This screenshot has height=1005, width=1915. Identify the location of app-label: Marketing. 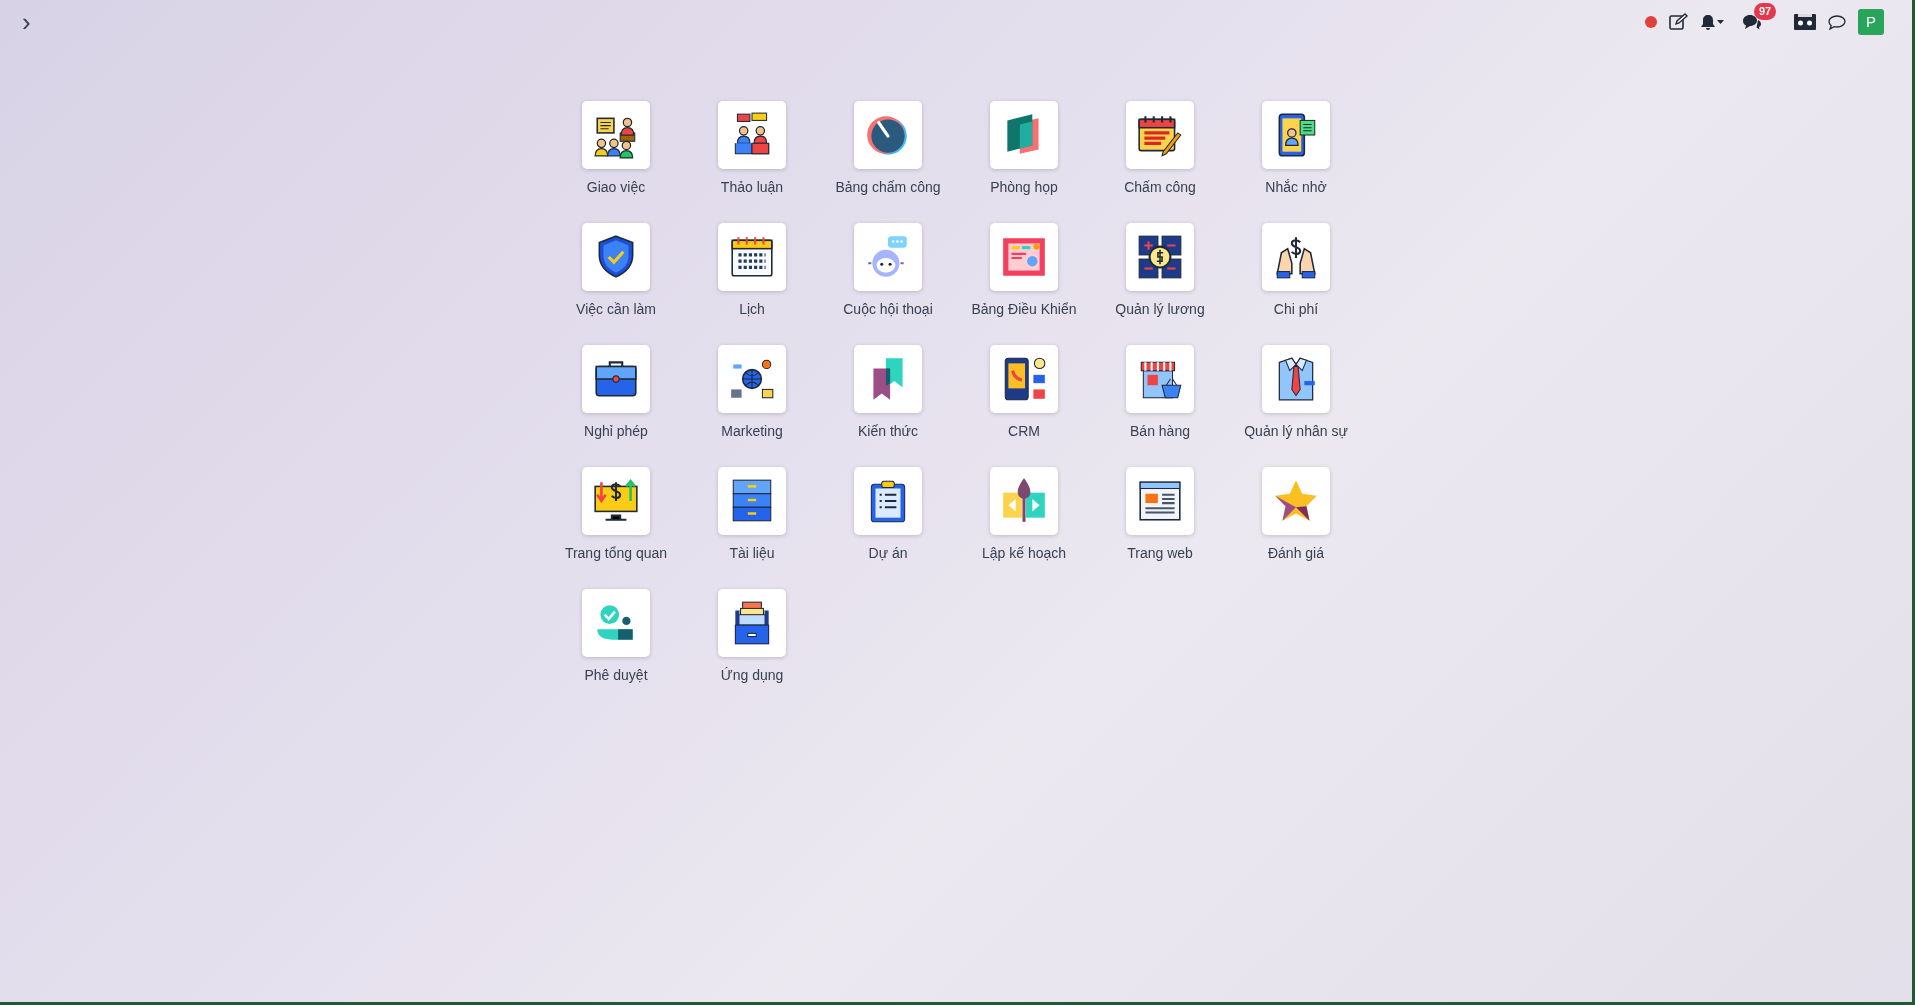
(752, 431).